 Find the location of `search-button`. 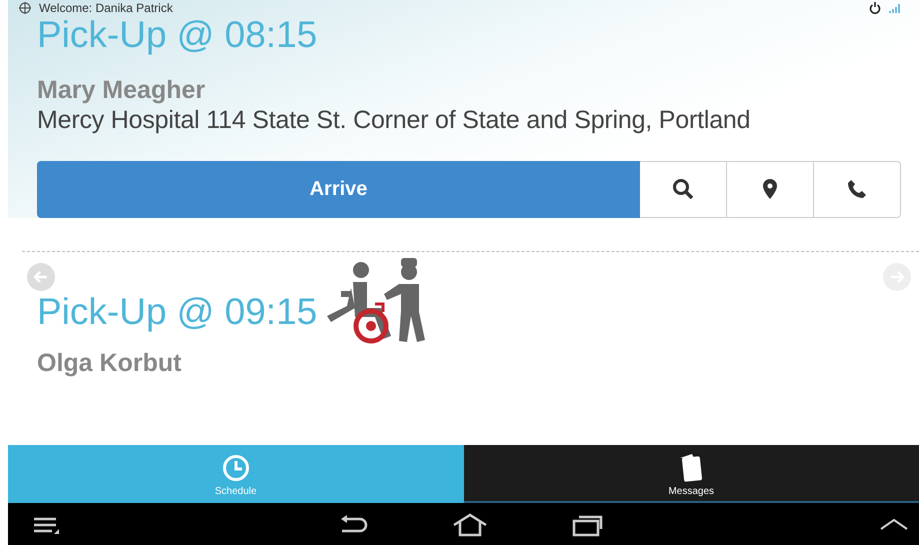

search-button is located at coordinates (683, 189).